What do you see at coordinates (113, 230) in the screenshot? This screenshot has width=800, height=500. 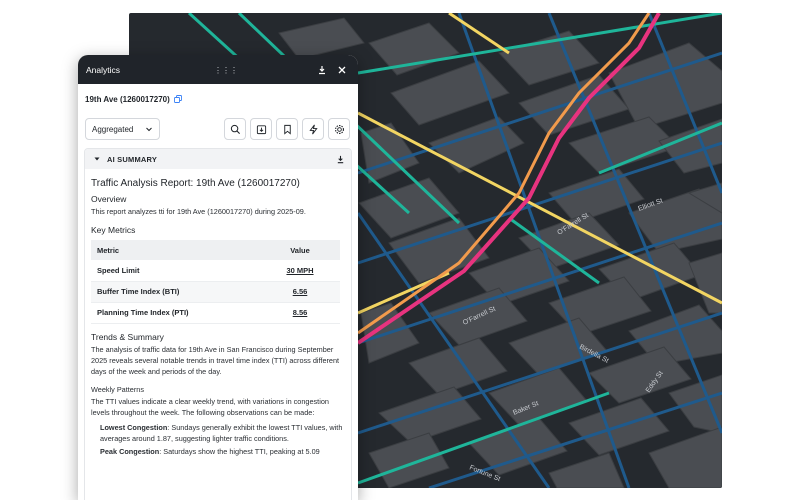 I see `metrics-heading: Key Metrics` at bounding box center [113, 230].